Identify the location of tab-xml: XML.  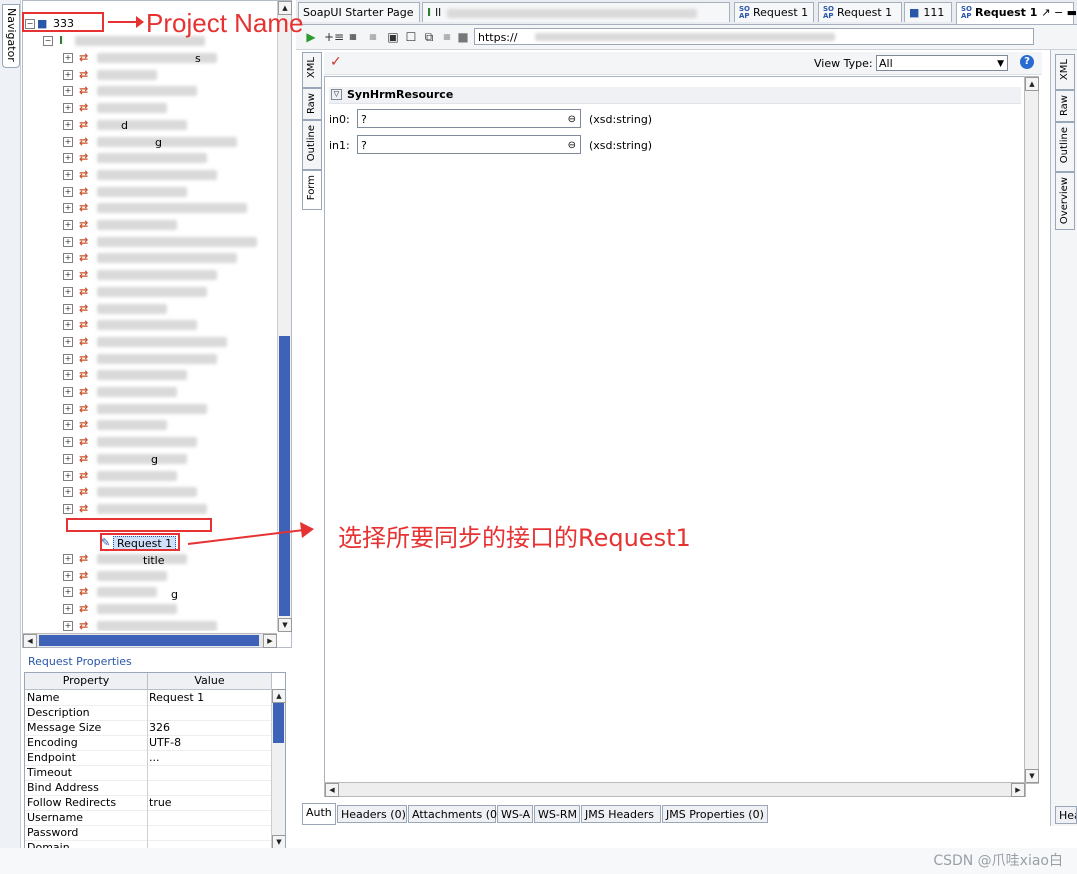
(312, 70).